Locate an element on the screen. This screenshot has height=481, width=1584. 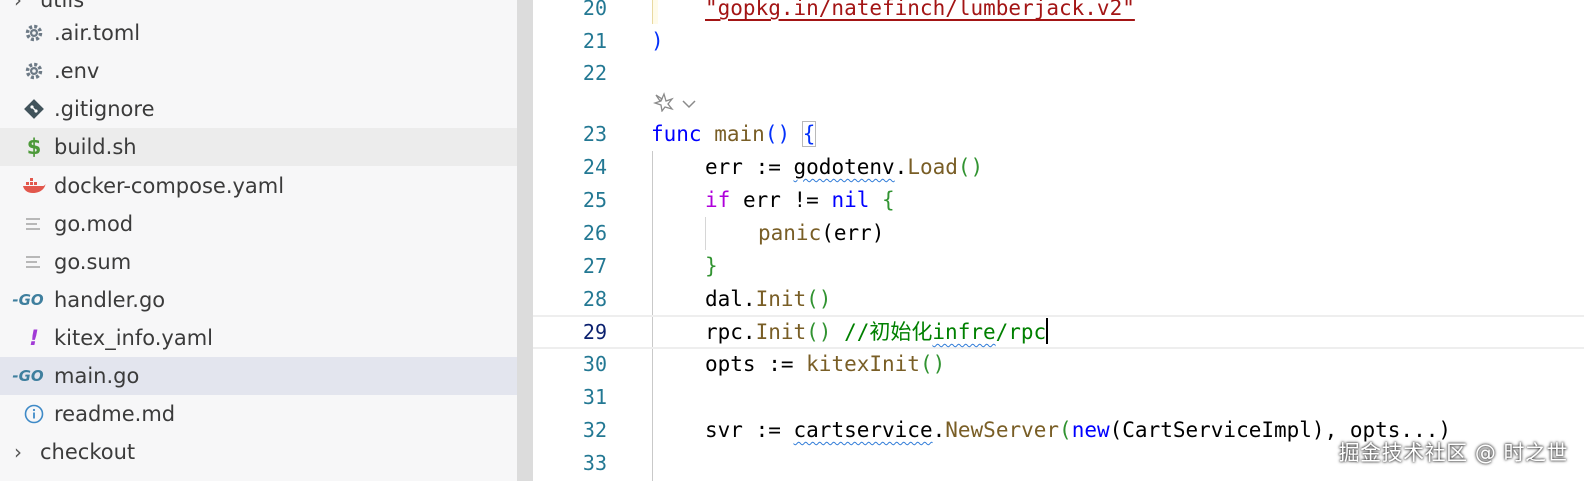
comment-token: //初始化 is located at coordinates (888, 332).